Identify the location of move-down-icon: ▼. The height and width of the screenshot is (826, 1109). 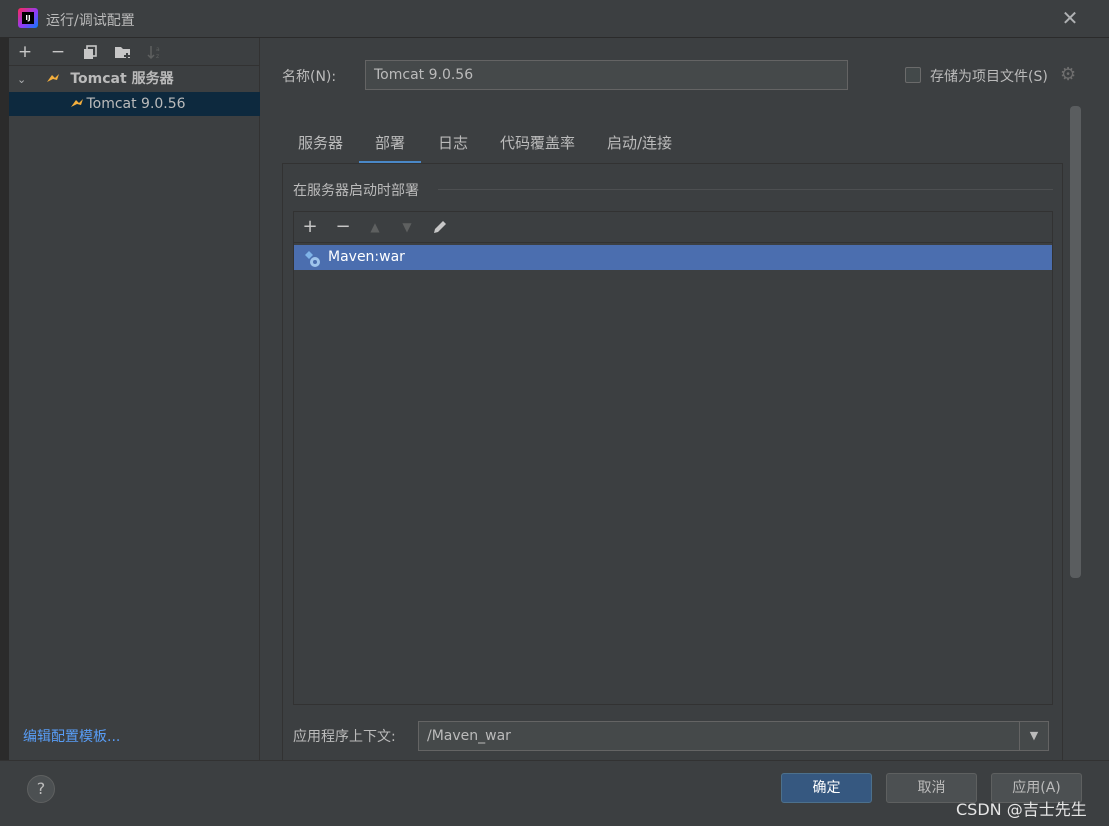
(407, 227).